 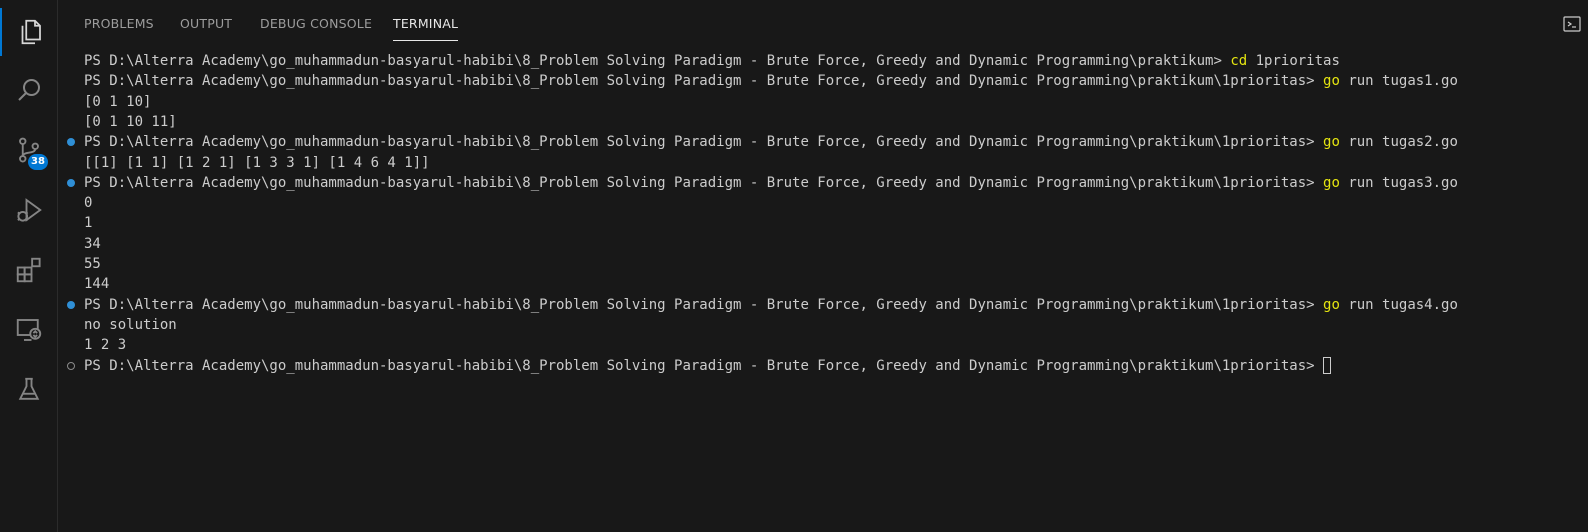 I want to click on terminal-command-args: run tugas1.go, so click(x=1398, y=81).